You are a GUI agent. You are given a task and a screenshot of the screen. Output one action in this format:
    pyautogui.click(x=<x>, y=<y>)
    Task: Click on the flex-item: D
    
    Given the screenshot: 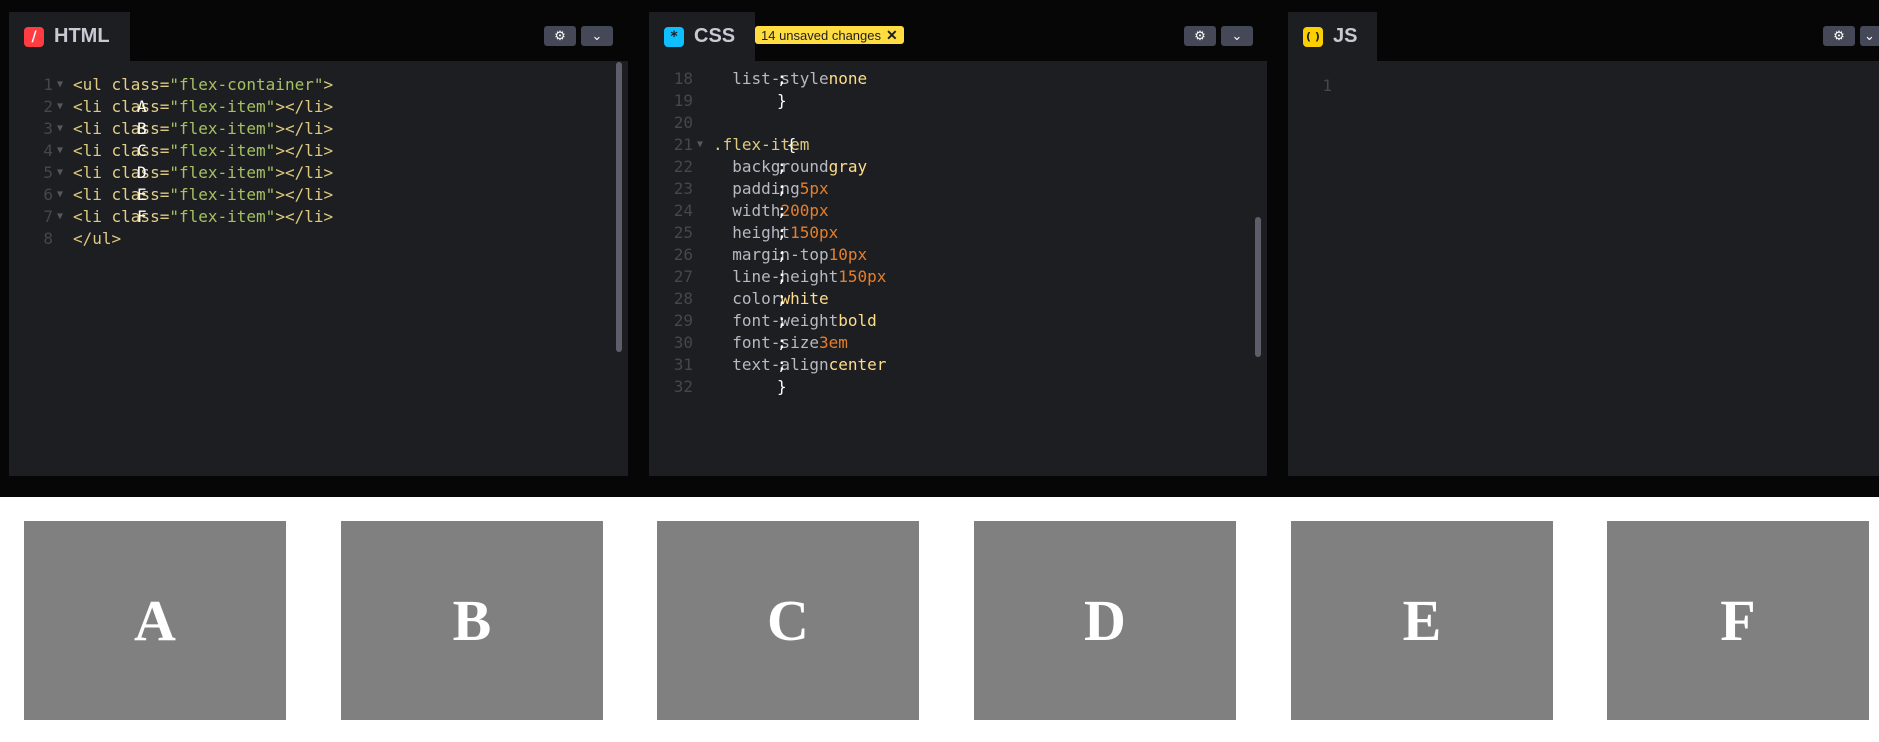 What is the action you would take?
    pyautogui.click(x=1105, y=620)
    